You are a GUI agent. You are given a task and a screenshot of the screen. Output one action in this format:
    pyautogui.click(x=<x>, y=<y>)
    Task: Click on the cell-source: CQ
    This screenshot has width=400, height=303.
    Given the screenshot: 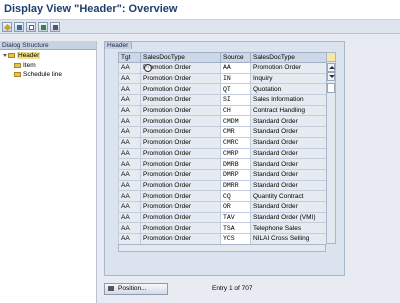 What is the action you would take?
    pyautogui.click(x=235, y=196)
    